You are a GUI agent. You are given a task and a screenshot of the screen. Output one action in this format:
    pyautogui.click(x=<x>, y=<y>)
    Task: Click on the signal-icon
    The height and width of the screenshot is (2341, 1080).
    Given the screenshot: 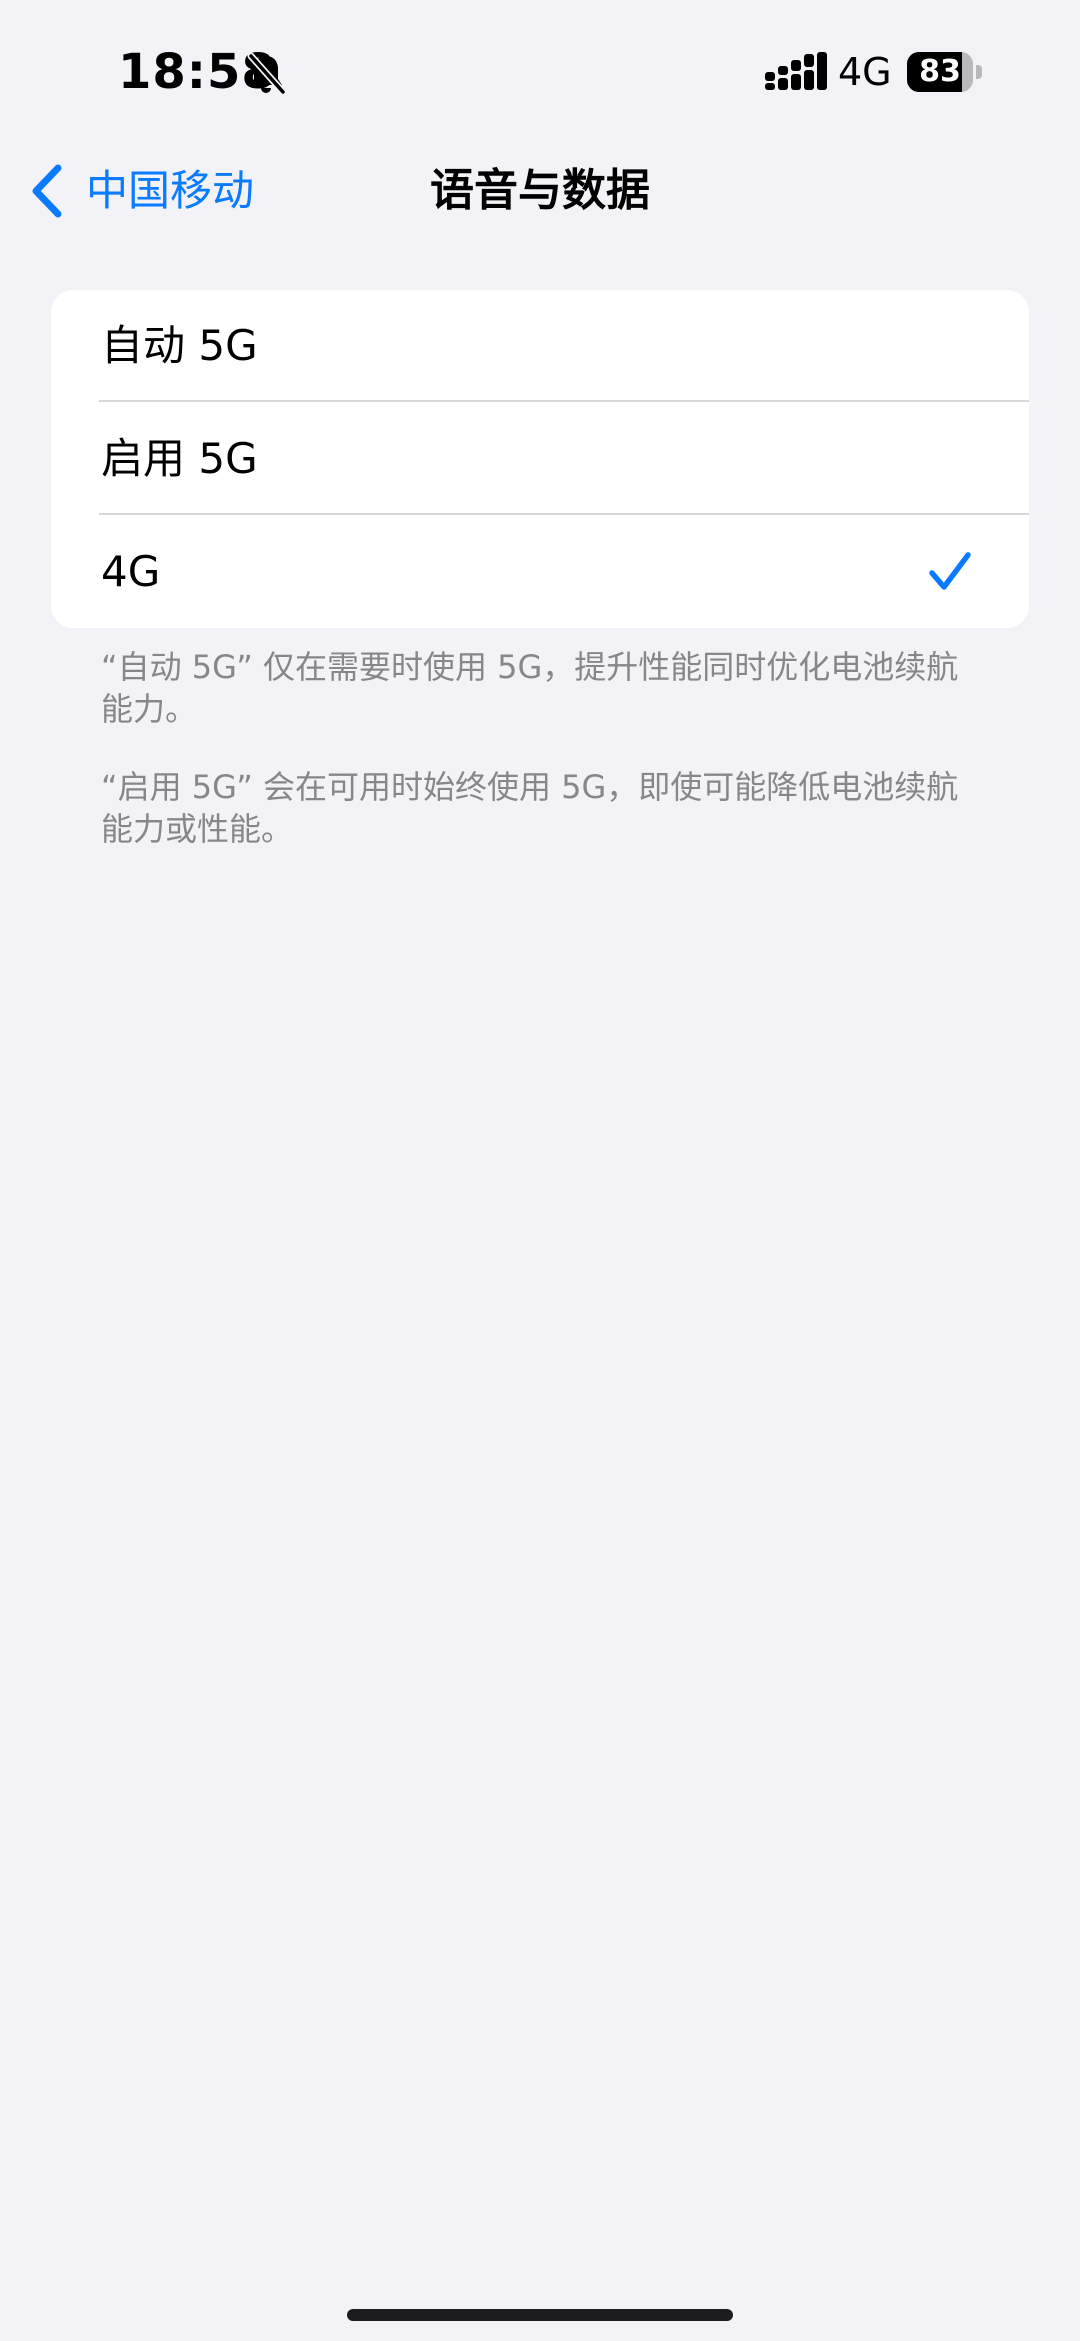 What is the action you would take?
    pyautogui.click(x=796, y=71)
    